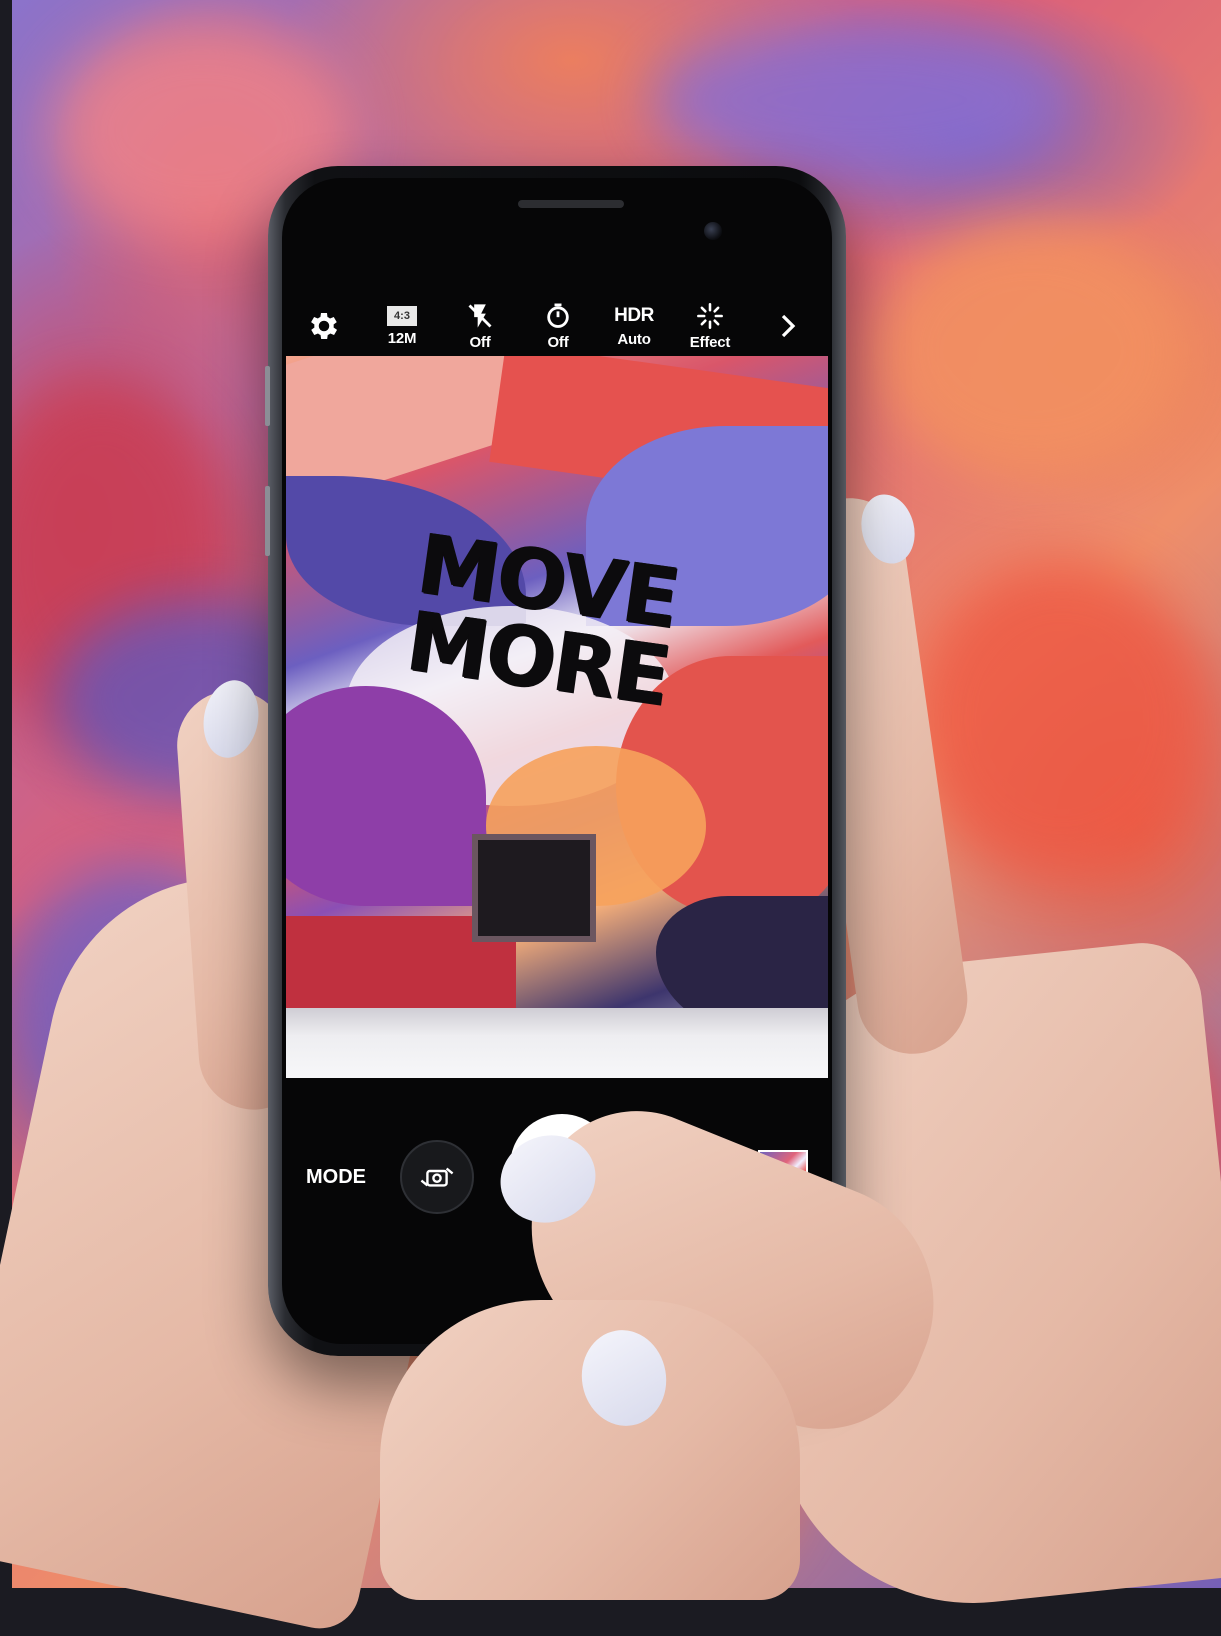 The height and width of the screenshot is (1636, 1221). What do you see at coordinates (558, 342) in the screenshot?
I see `timer-label: Off` at bounding box center [558, 342].